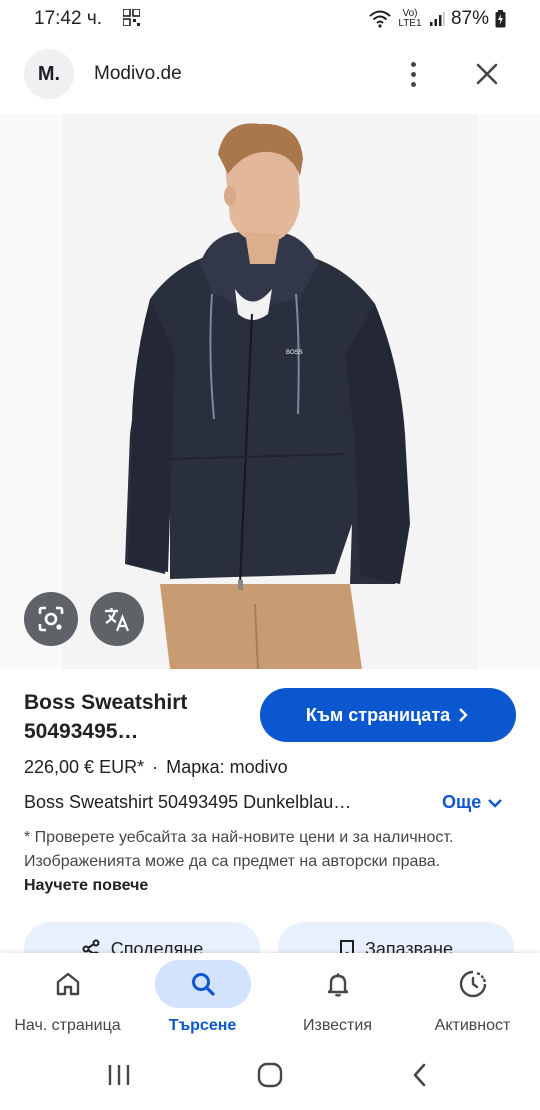 The width and height of the screenshot is (540, 1110). What do you see at coordinates (49, 74) in the screenshot?
I see `site-avatar: M.` at bounding box center [49, 74].